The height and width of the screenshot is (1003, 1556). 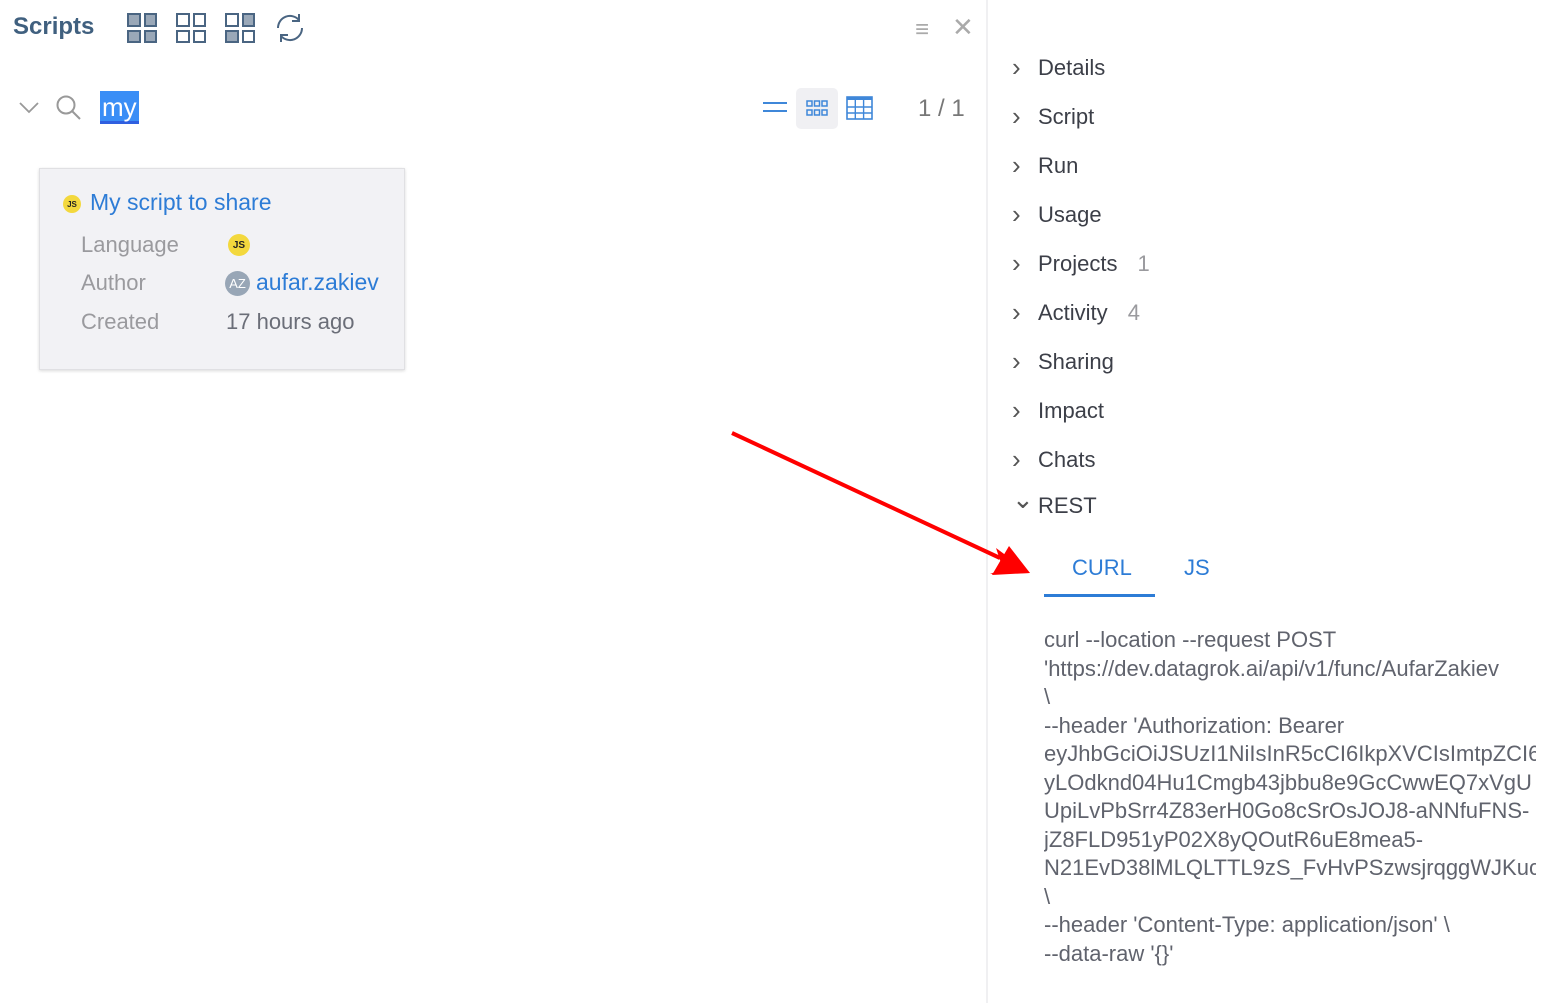 What do you see at coordinates (941, 108) in the screenshot?
I see `pager: 1 / 1` at bounding box center [941, 108].